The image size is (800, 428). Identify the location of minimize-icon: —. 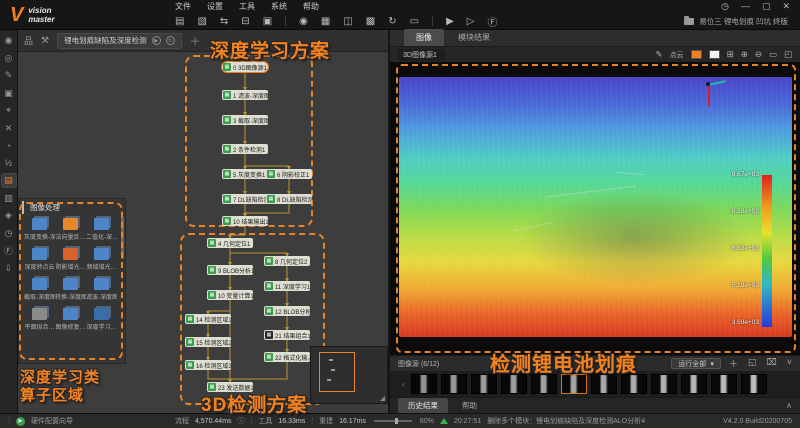
(745, 6).